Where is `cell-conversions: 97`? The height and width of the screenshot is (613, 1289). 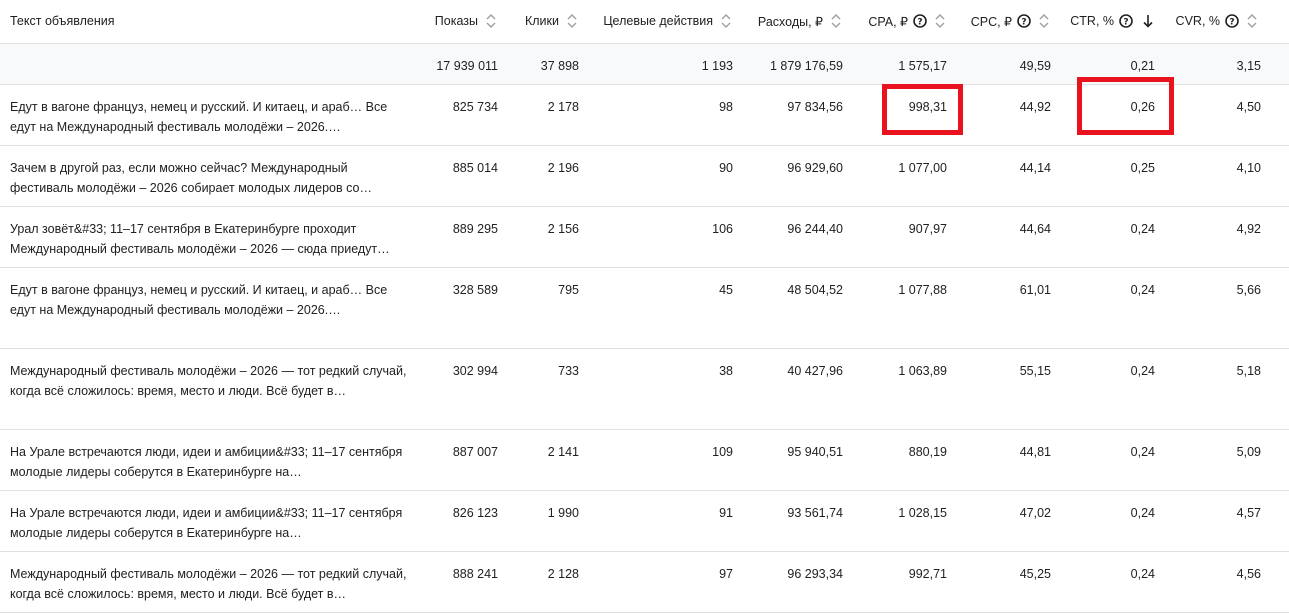 cell-conversions: 97 is located at coordinates (726, 573).